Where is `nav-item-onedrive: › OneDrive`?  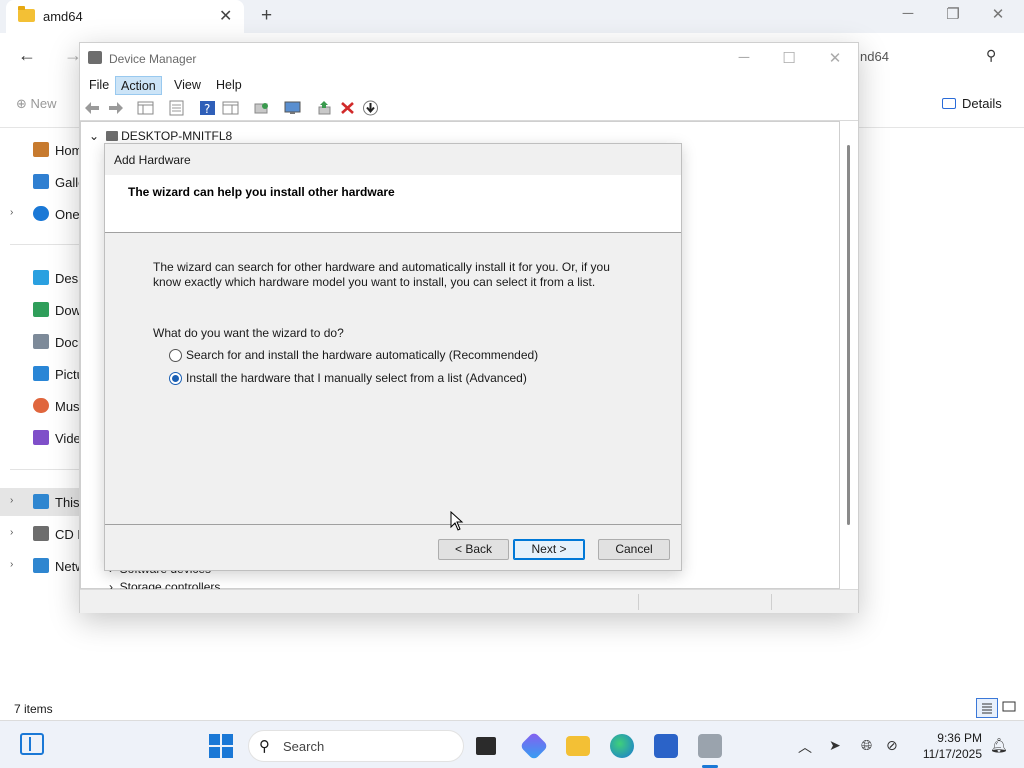
nav-item-onedrive: › OneDrive is located at coordinates (55, 214).